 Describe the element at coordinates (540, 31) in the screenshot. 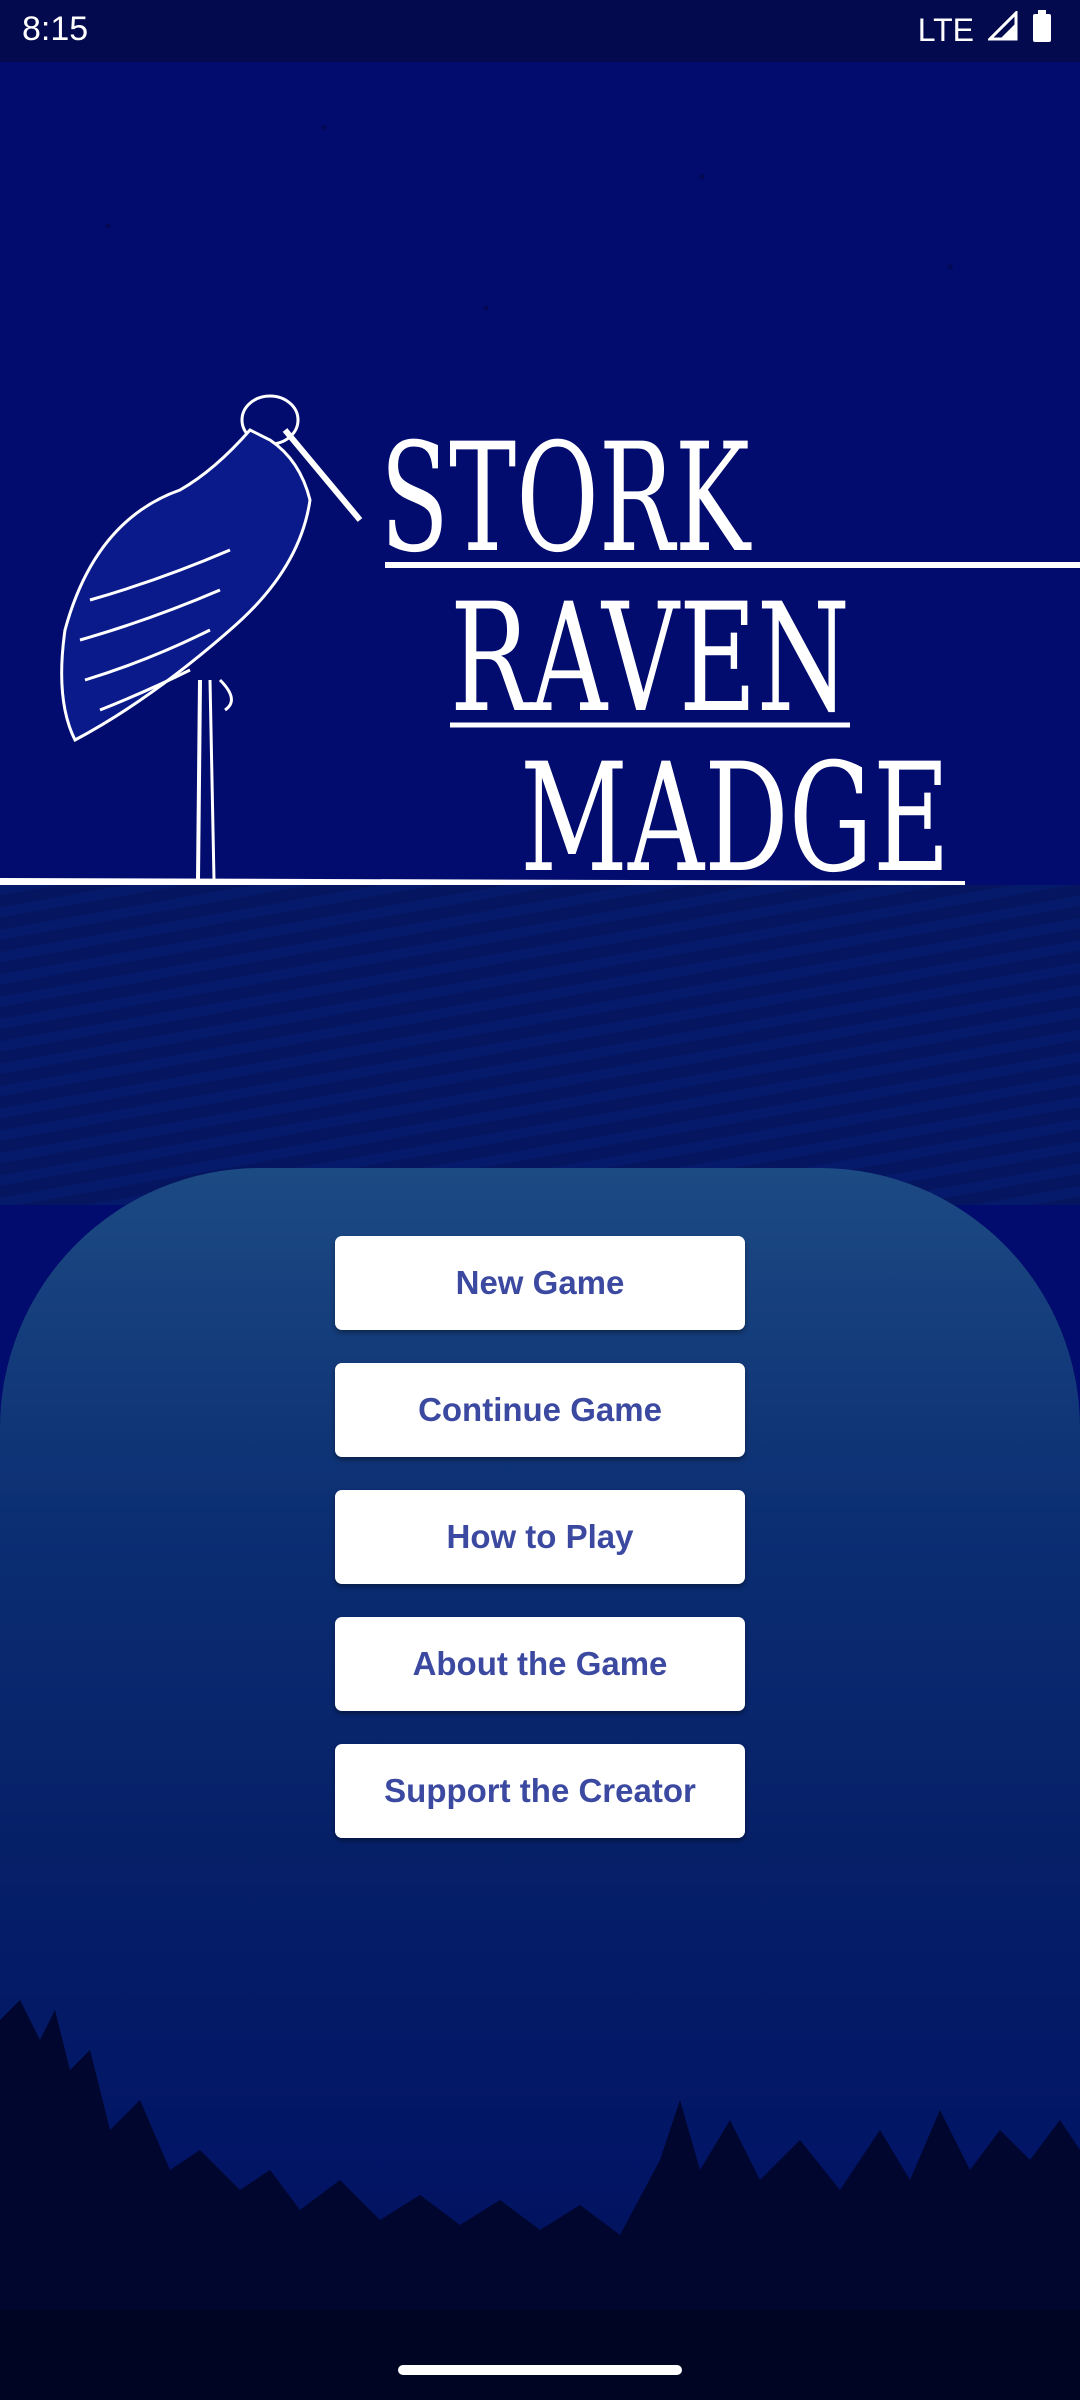

I see `status-bar: 8:15 LTE` at that location.